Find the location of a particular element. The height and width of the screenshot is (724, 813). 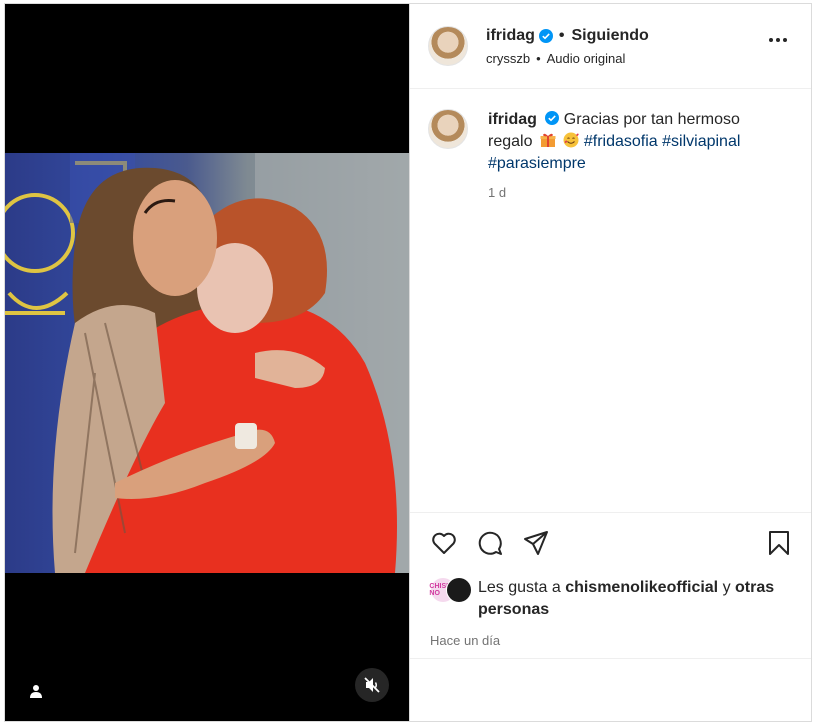

liker-username: chismenolikeofficial is located at coordinates (641, 587).